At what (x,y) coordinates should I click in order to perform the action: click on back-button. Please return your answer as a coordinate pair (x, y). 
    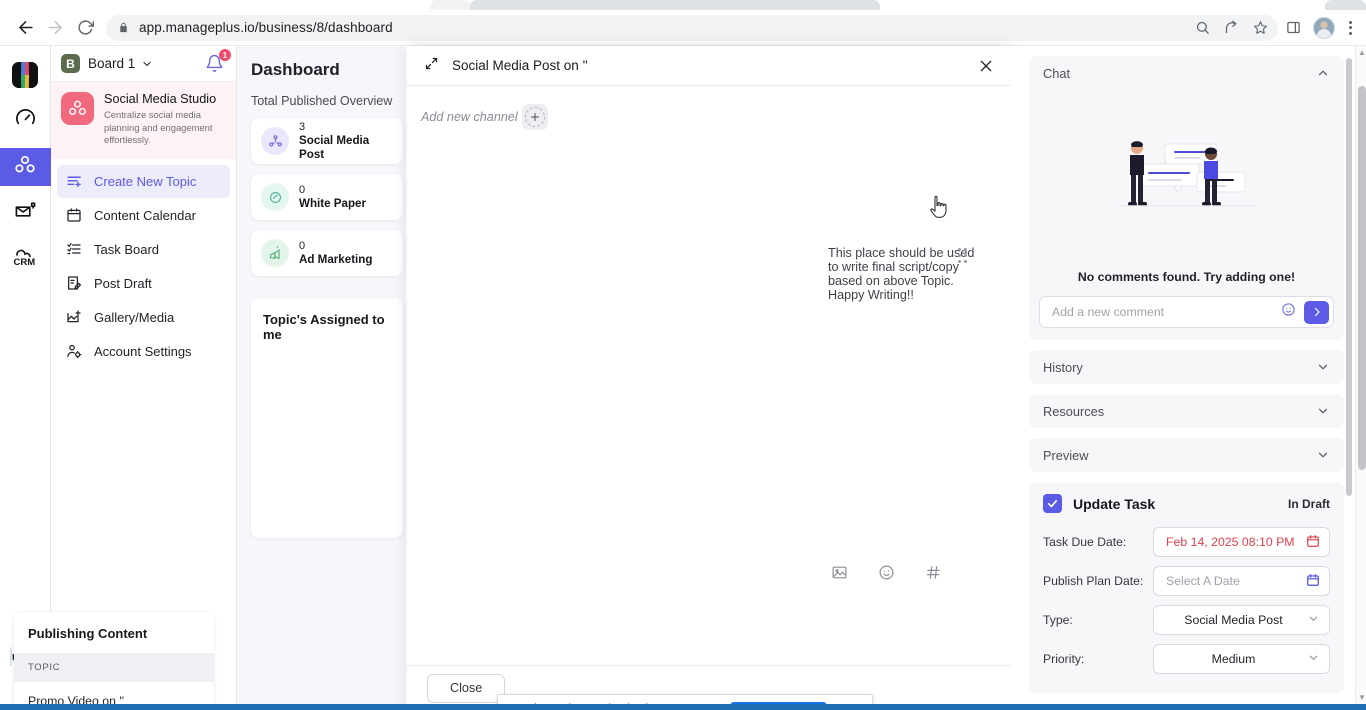
    Looking at the image, I should click on (25, 28).